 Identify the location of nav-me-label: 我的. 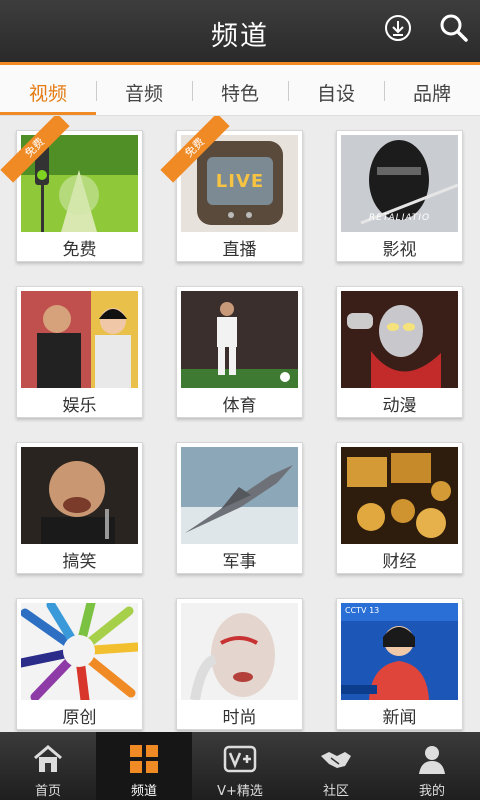
(431, 791).